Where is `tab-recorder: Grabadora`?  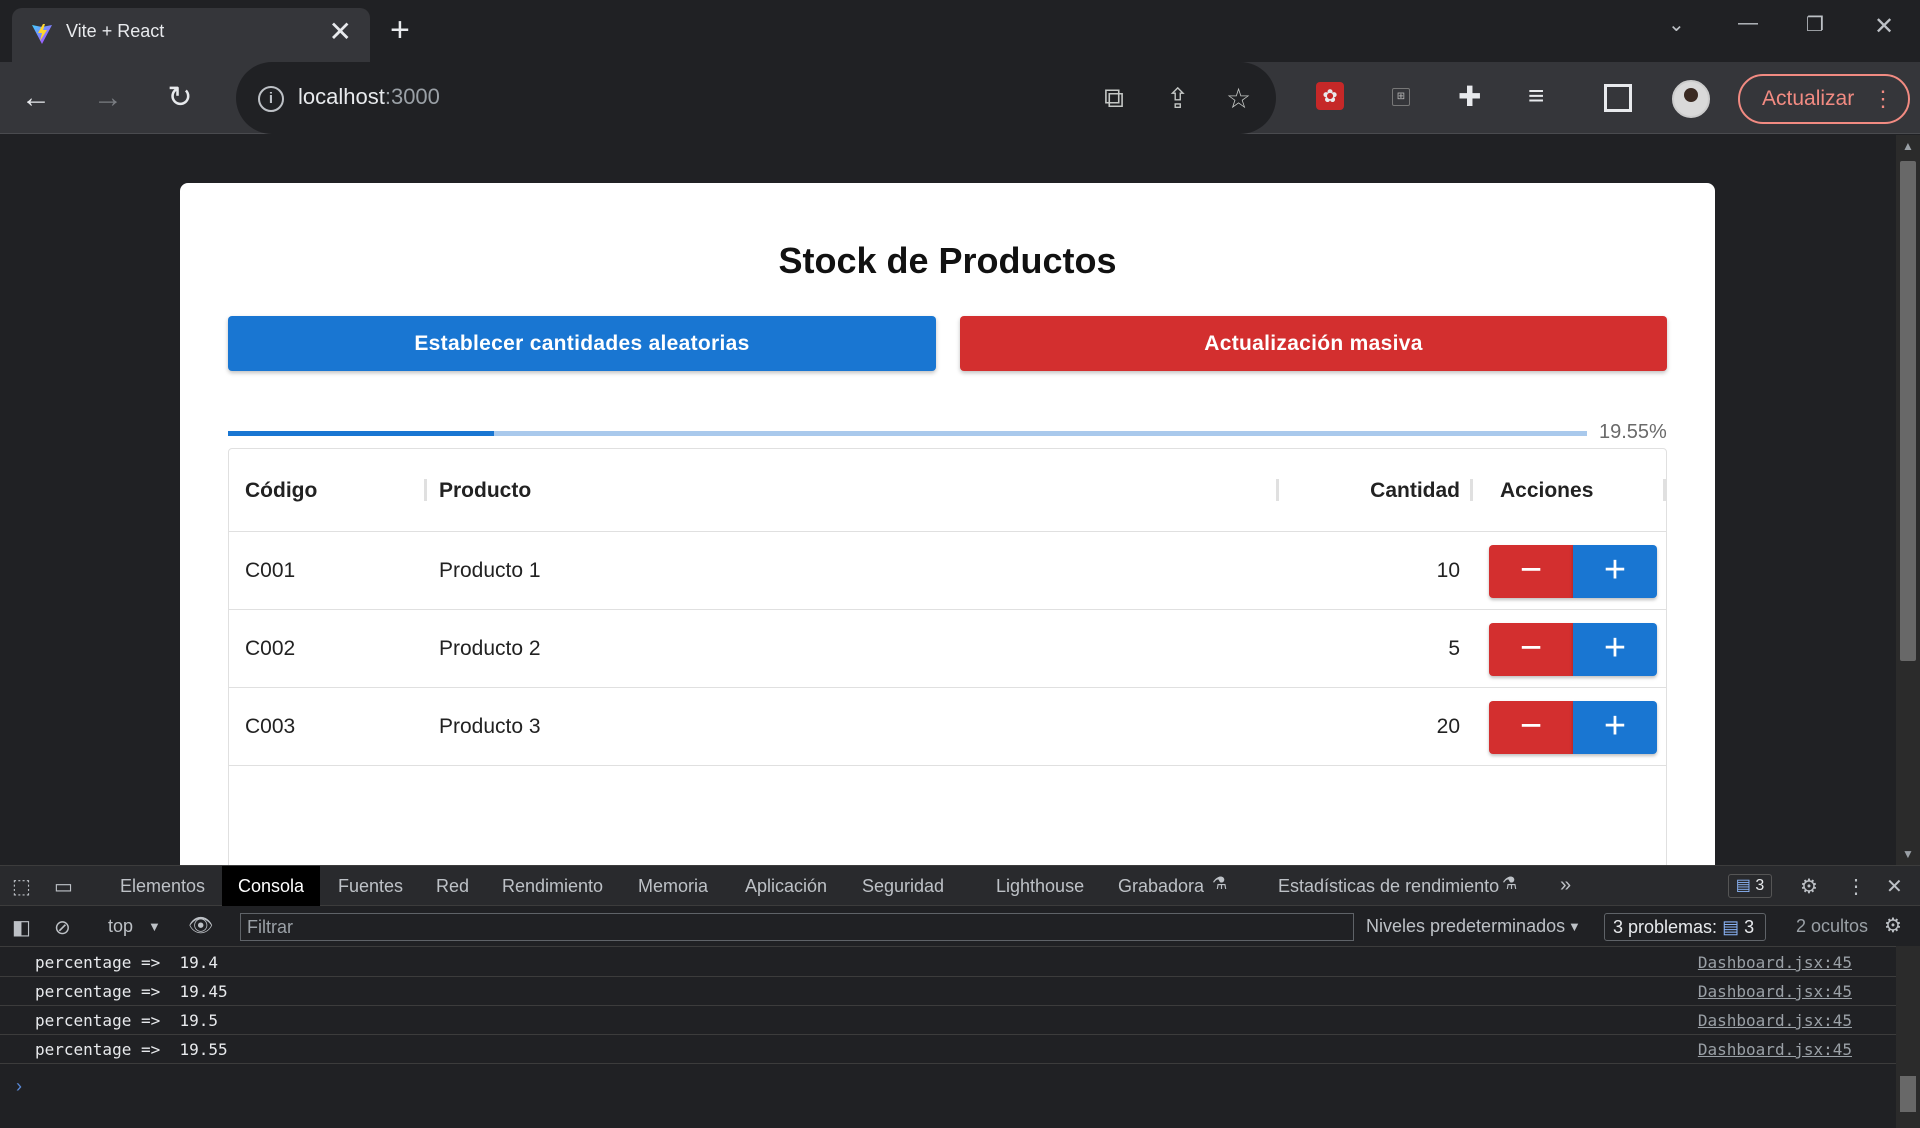
tab-recorder: Grabadora is located at coordinates (1161, 886).